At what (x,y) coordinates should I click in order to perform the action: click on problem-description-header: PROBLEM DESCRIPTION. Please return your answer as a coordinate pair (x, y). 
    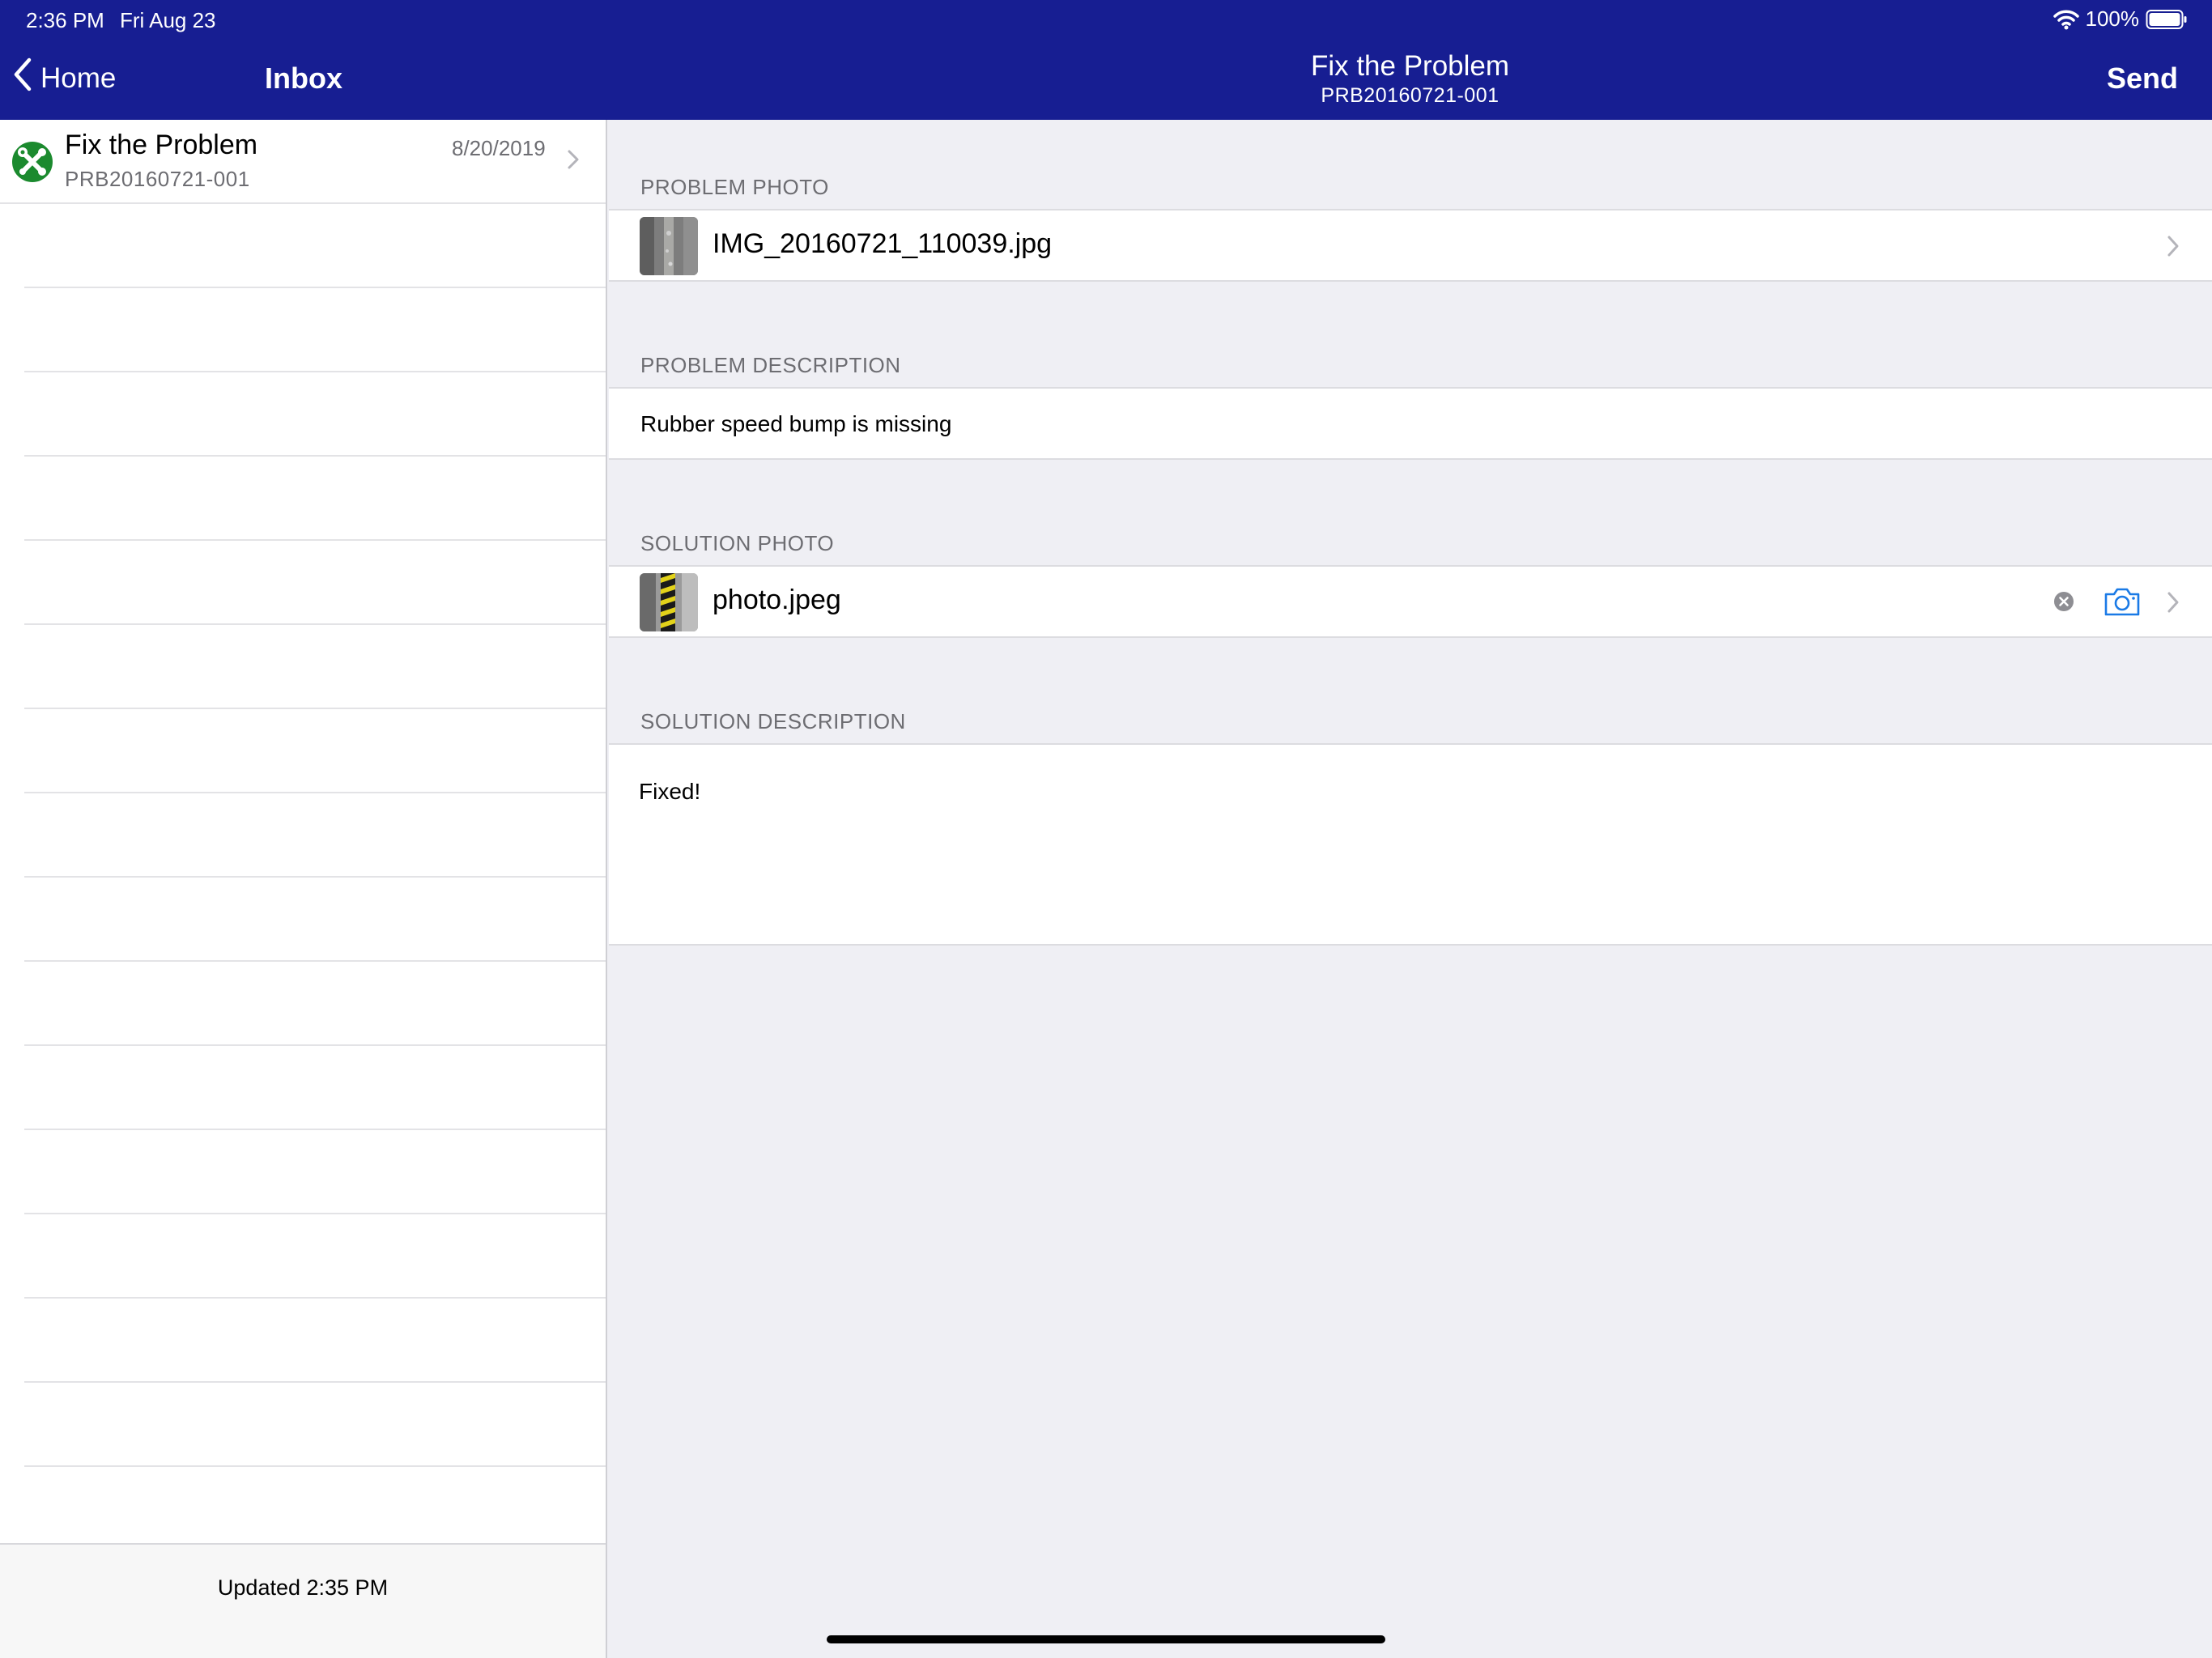
    Looking at the image, I should click on (770, 365).